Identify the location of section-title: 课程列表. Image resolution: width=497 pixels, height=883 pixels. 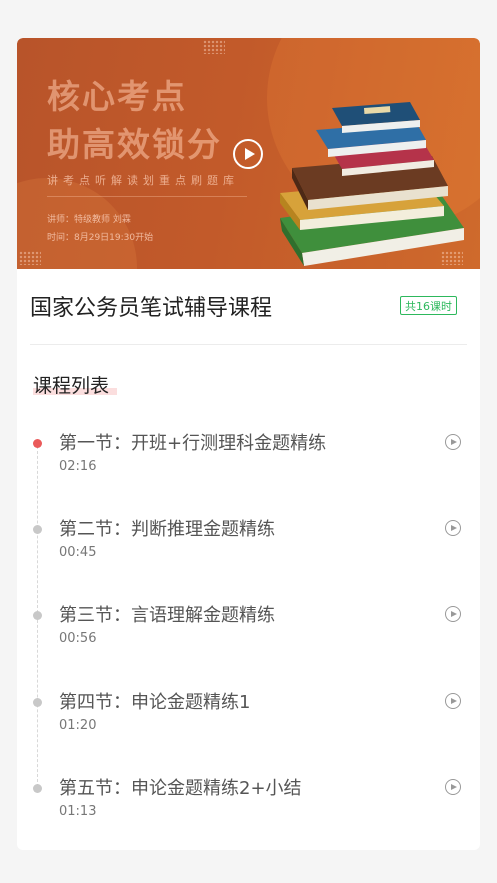
(71, 386).